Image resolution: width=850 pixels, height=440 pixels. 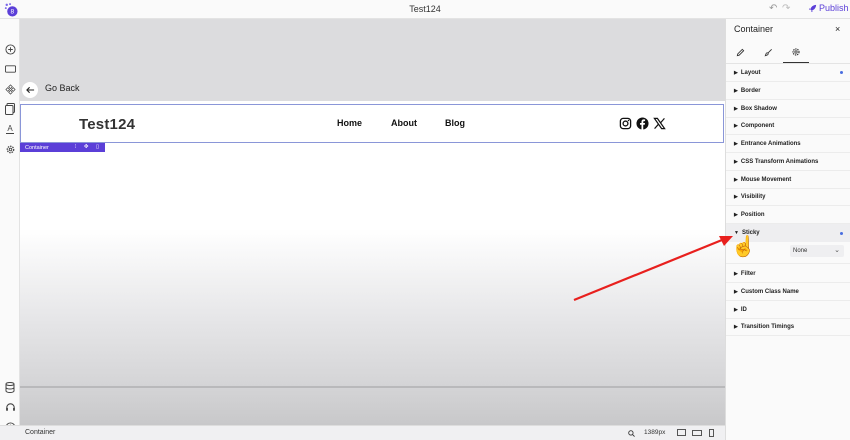 What do you see at coordinates (750, 90) in the screenshot?
I see `section-label: Border` at bounding box center [750, 90].